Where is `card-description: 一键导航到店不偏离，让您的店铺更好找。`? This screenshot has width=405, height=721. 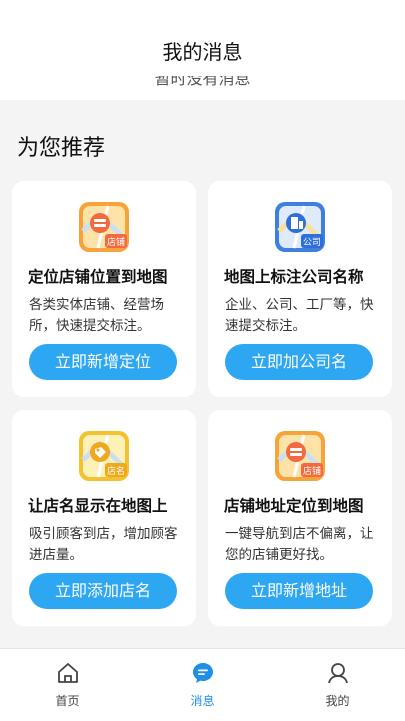
card-description: 一键导航到店不偏离，让您的店铺更好找。 is located at coordinates (299, 544).